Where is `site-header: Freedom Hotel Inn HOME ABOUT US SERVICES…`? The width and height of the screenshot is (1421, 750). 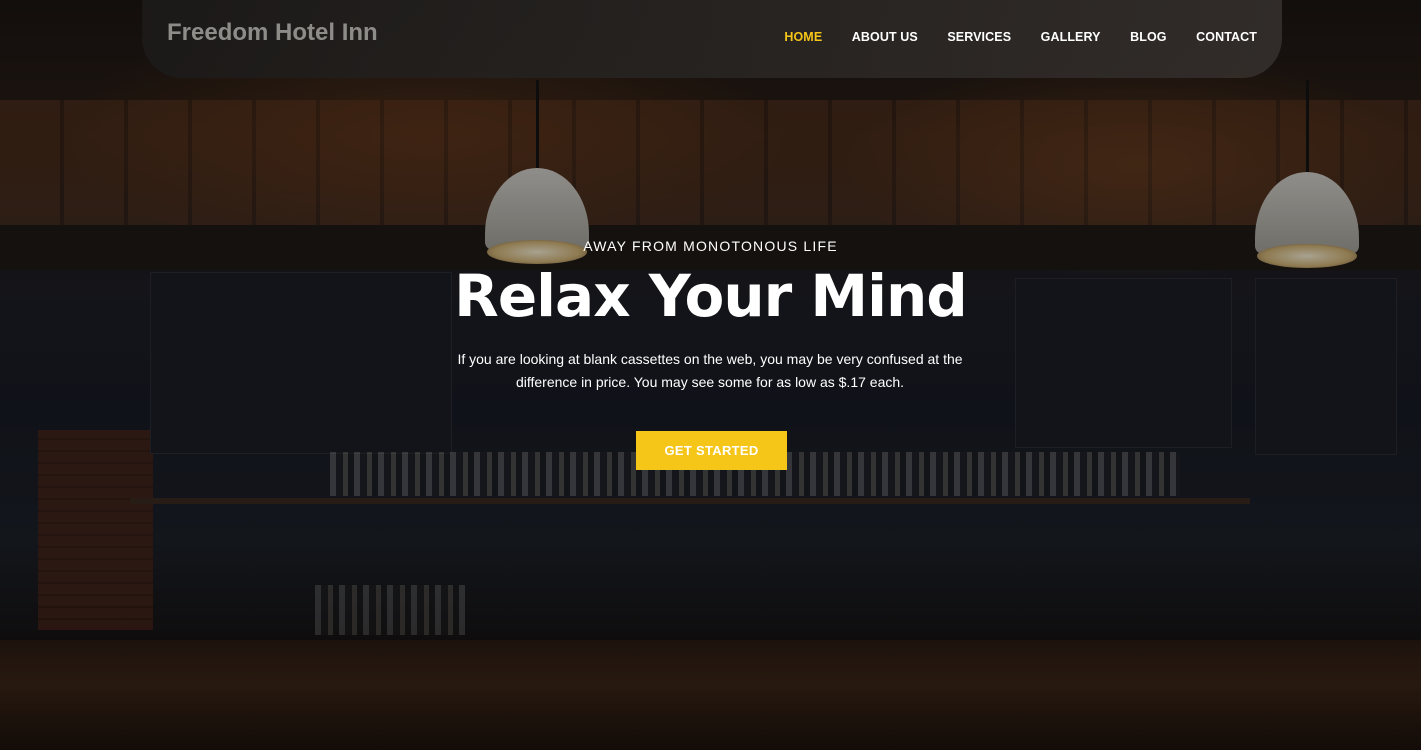 site-header: Freedom Hotel Inn HOME ABOUT US SERVICES… is located at coordinates (712, 39).